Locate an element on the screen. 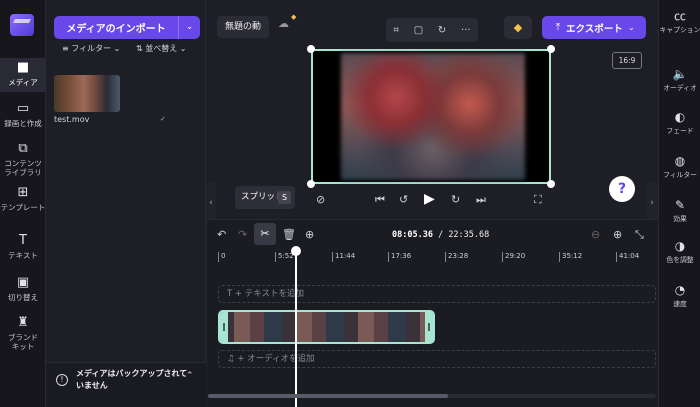  collapse-left-panel-button: ‹ is located at coordinates (211, 203).